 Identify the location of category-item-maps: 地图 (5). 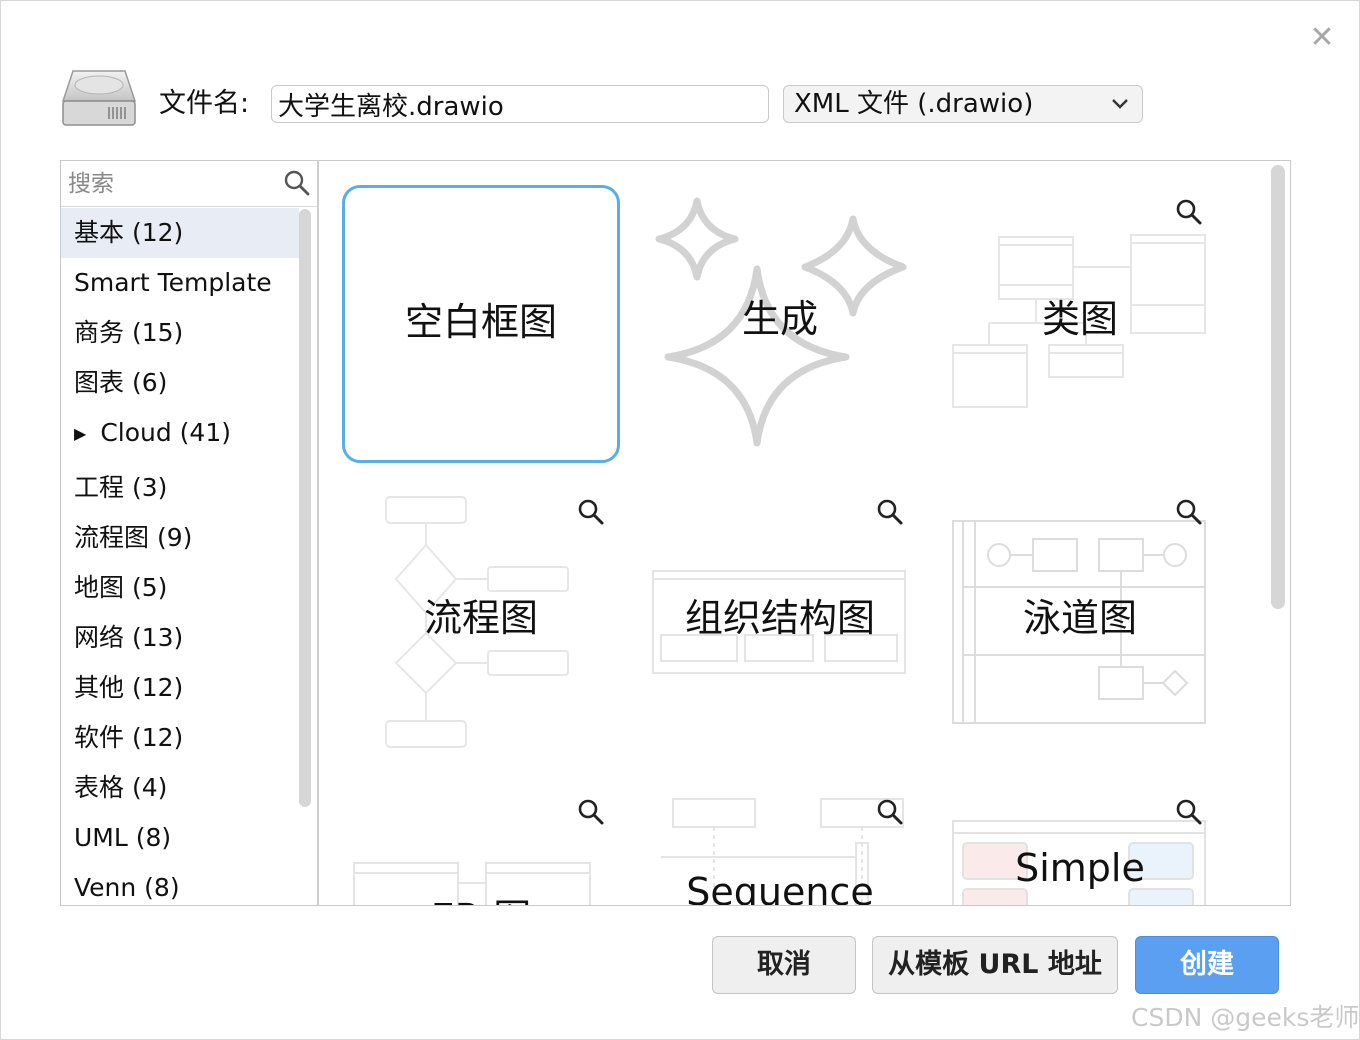
(180, 588).